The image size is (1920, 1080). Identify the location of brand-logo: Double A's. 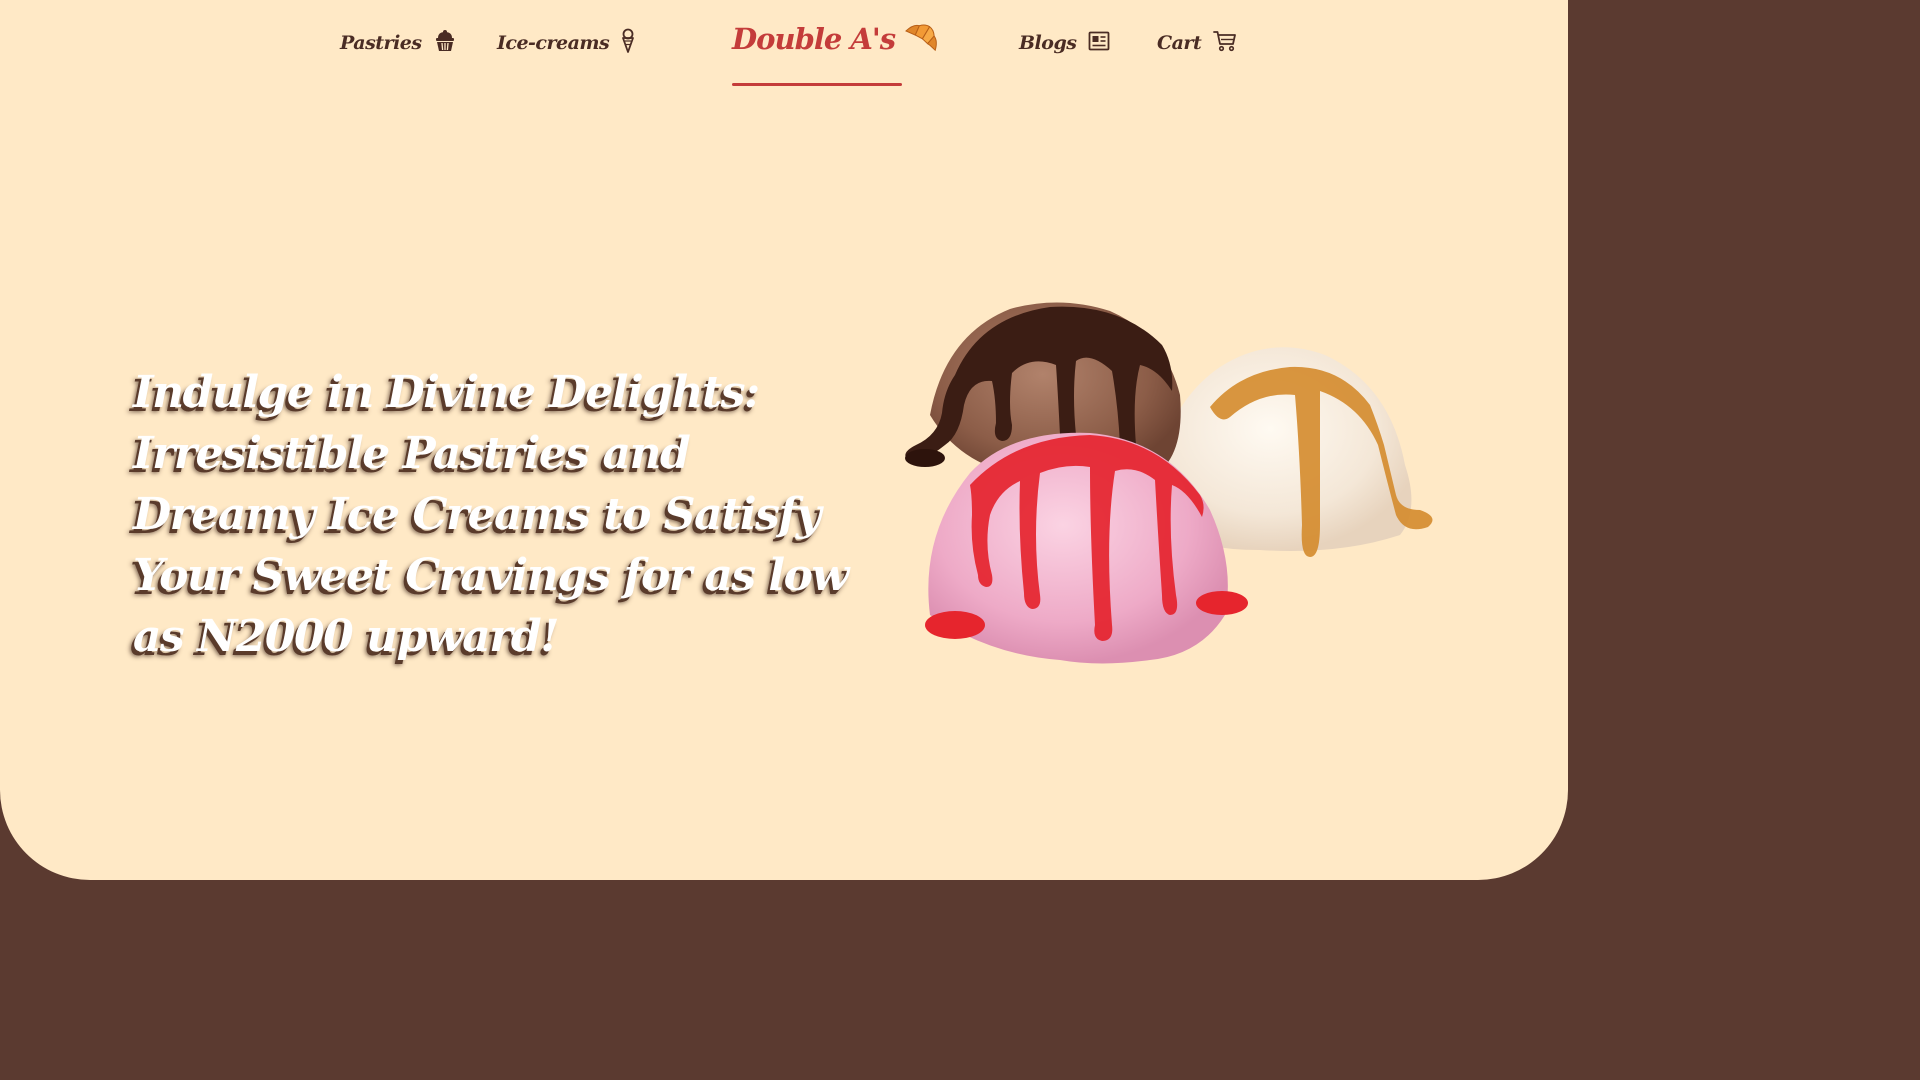
(834, 52).